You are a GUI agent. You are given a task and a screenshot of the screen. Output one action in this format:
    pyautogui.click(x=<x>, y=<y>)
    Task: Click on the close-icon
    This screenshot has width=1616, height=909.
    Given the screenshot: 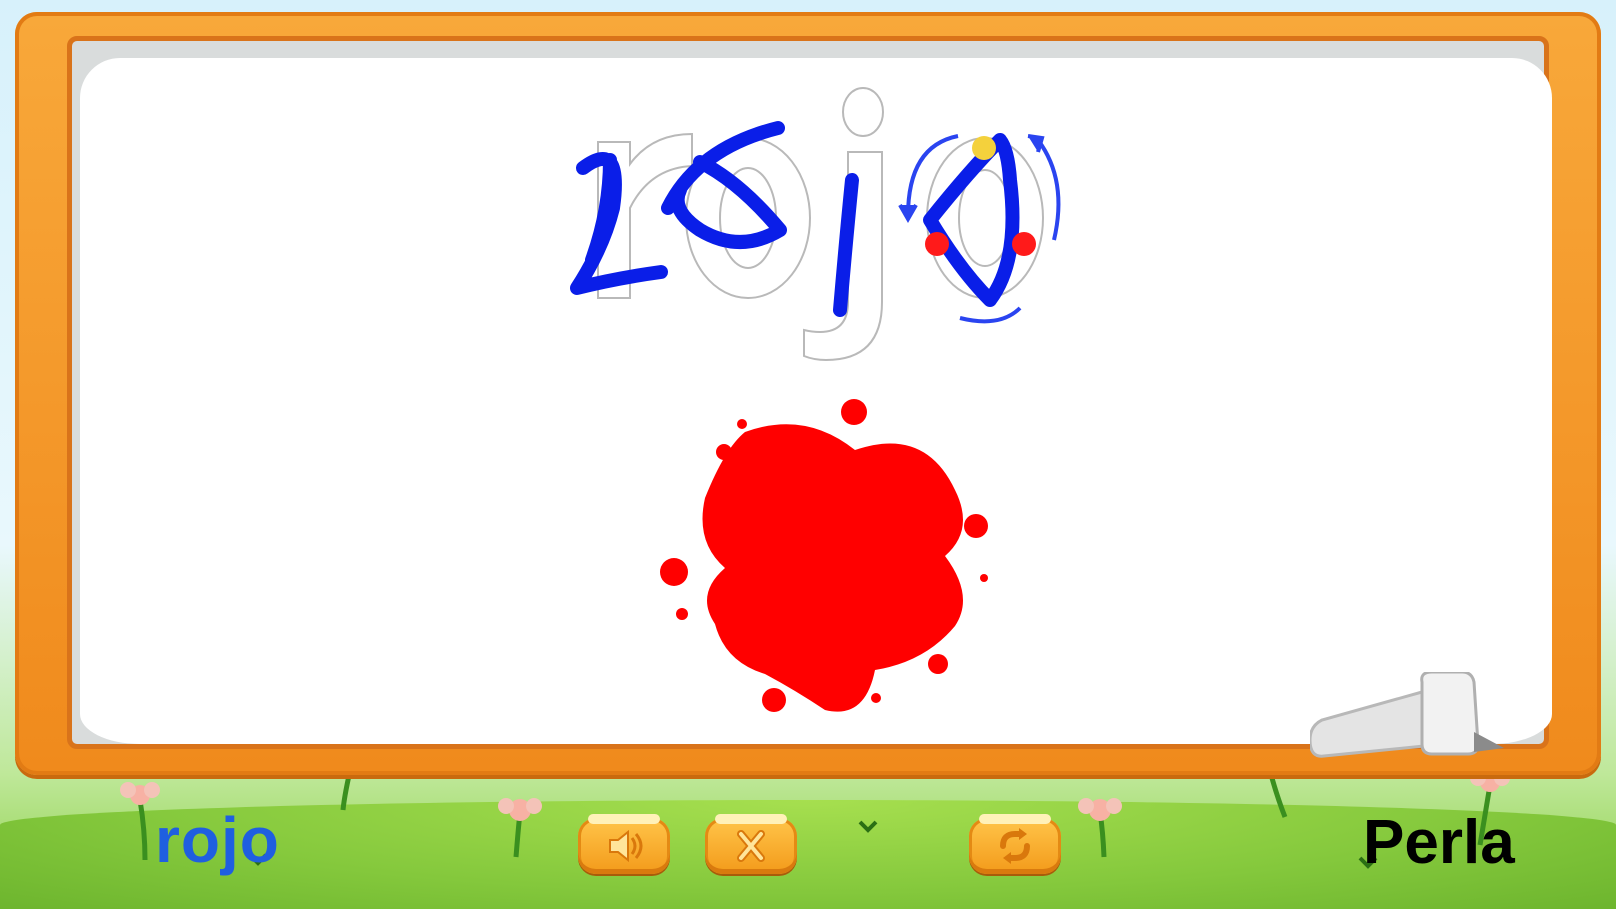 What is the action you would take?
    pyautogui.click(x=751, y=846)
    